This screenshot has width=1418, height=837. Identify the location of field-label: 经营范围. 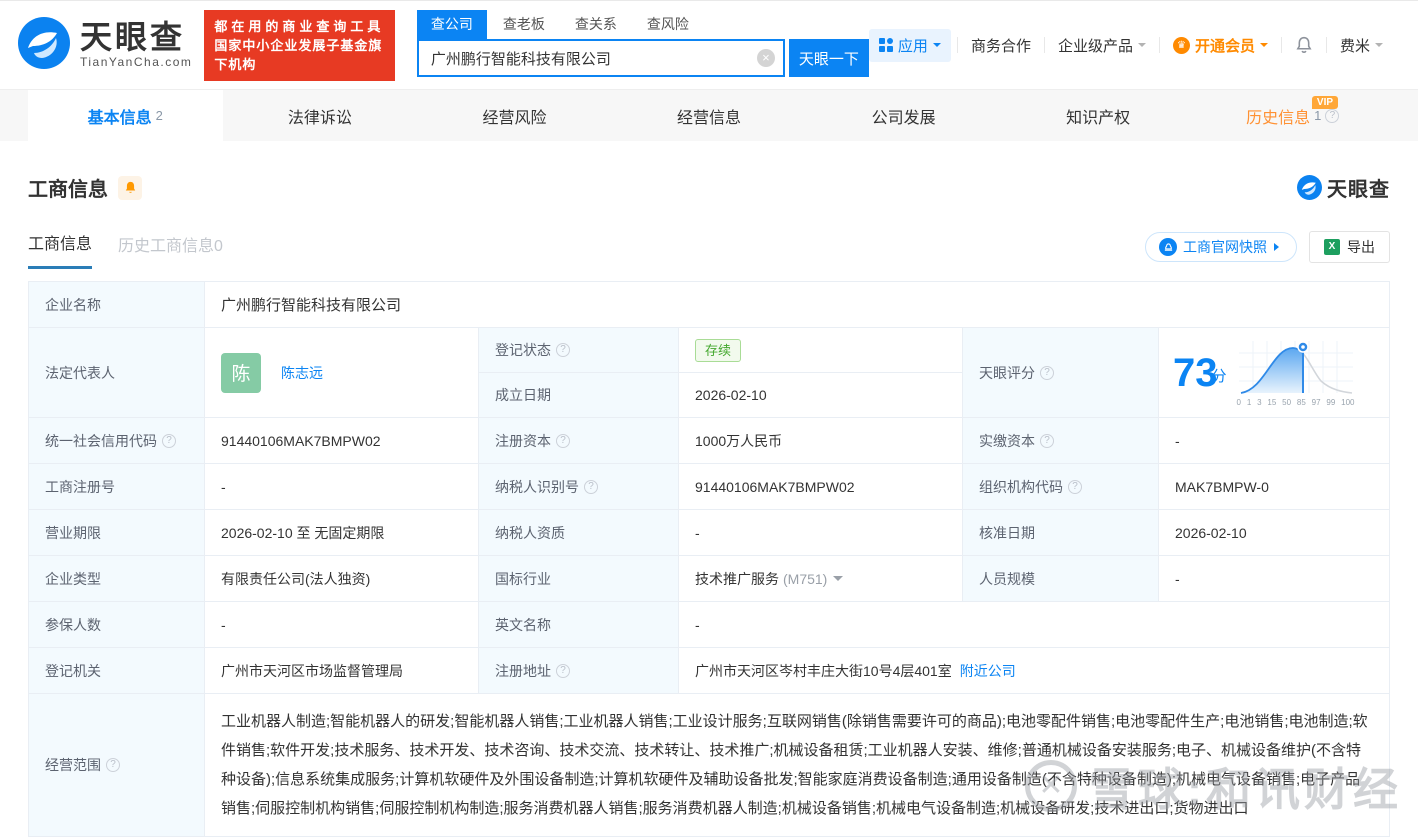
(117, 765).